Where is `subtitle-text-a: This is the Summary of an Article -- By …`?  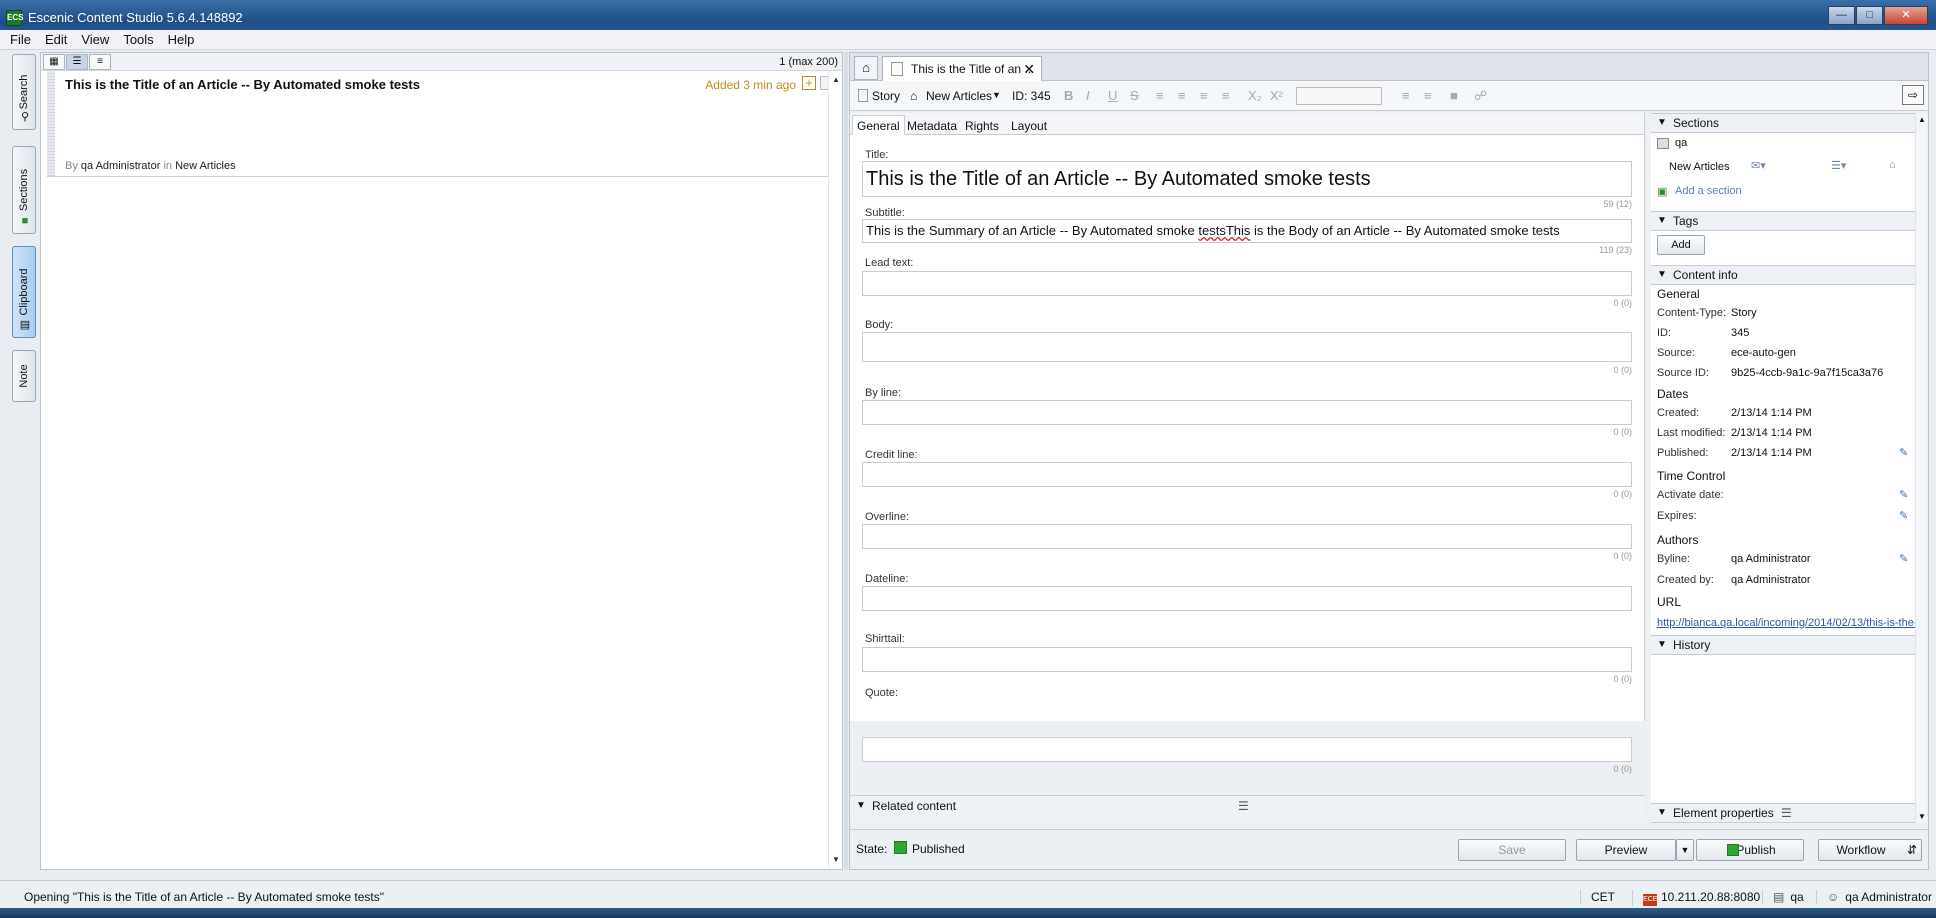 subtitle-text-a: This is the Summary of an Article -- By … is located at coordinates (1032, 230).